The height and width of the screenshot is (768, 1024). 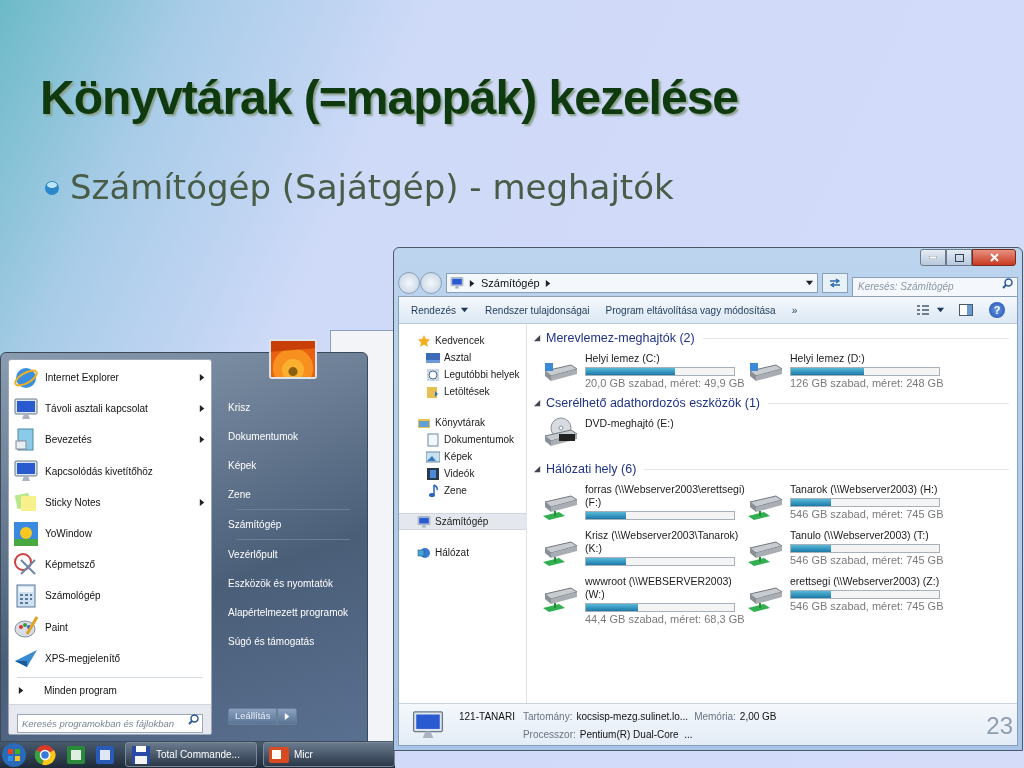 I want to click on slide-title: Könyvtárak (=mappák) kezelése, so click(x=390, y=98).